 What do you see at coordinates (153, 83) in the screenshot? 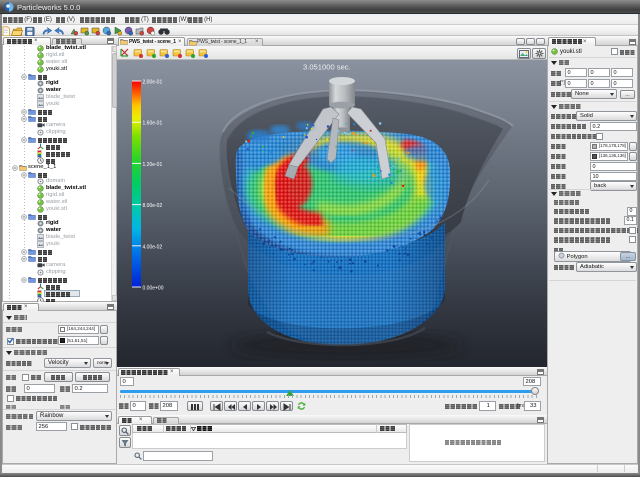
I see `svg-text: 2.00e-01` at bounding box center [153, 83].